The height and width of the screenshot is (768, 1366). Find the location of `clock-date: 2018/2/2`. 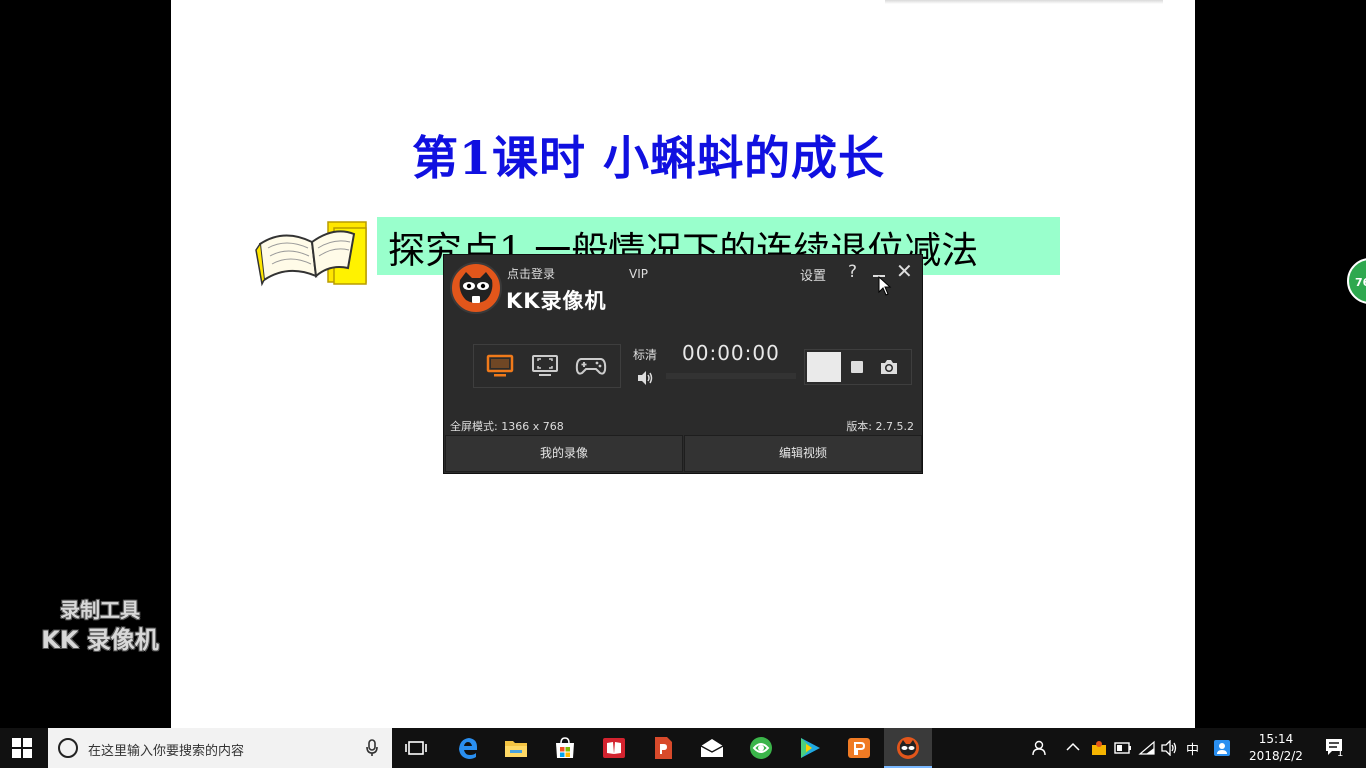

clock-date: 2018/2/2 is located at coordinates (1276, 756).